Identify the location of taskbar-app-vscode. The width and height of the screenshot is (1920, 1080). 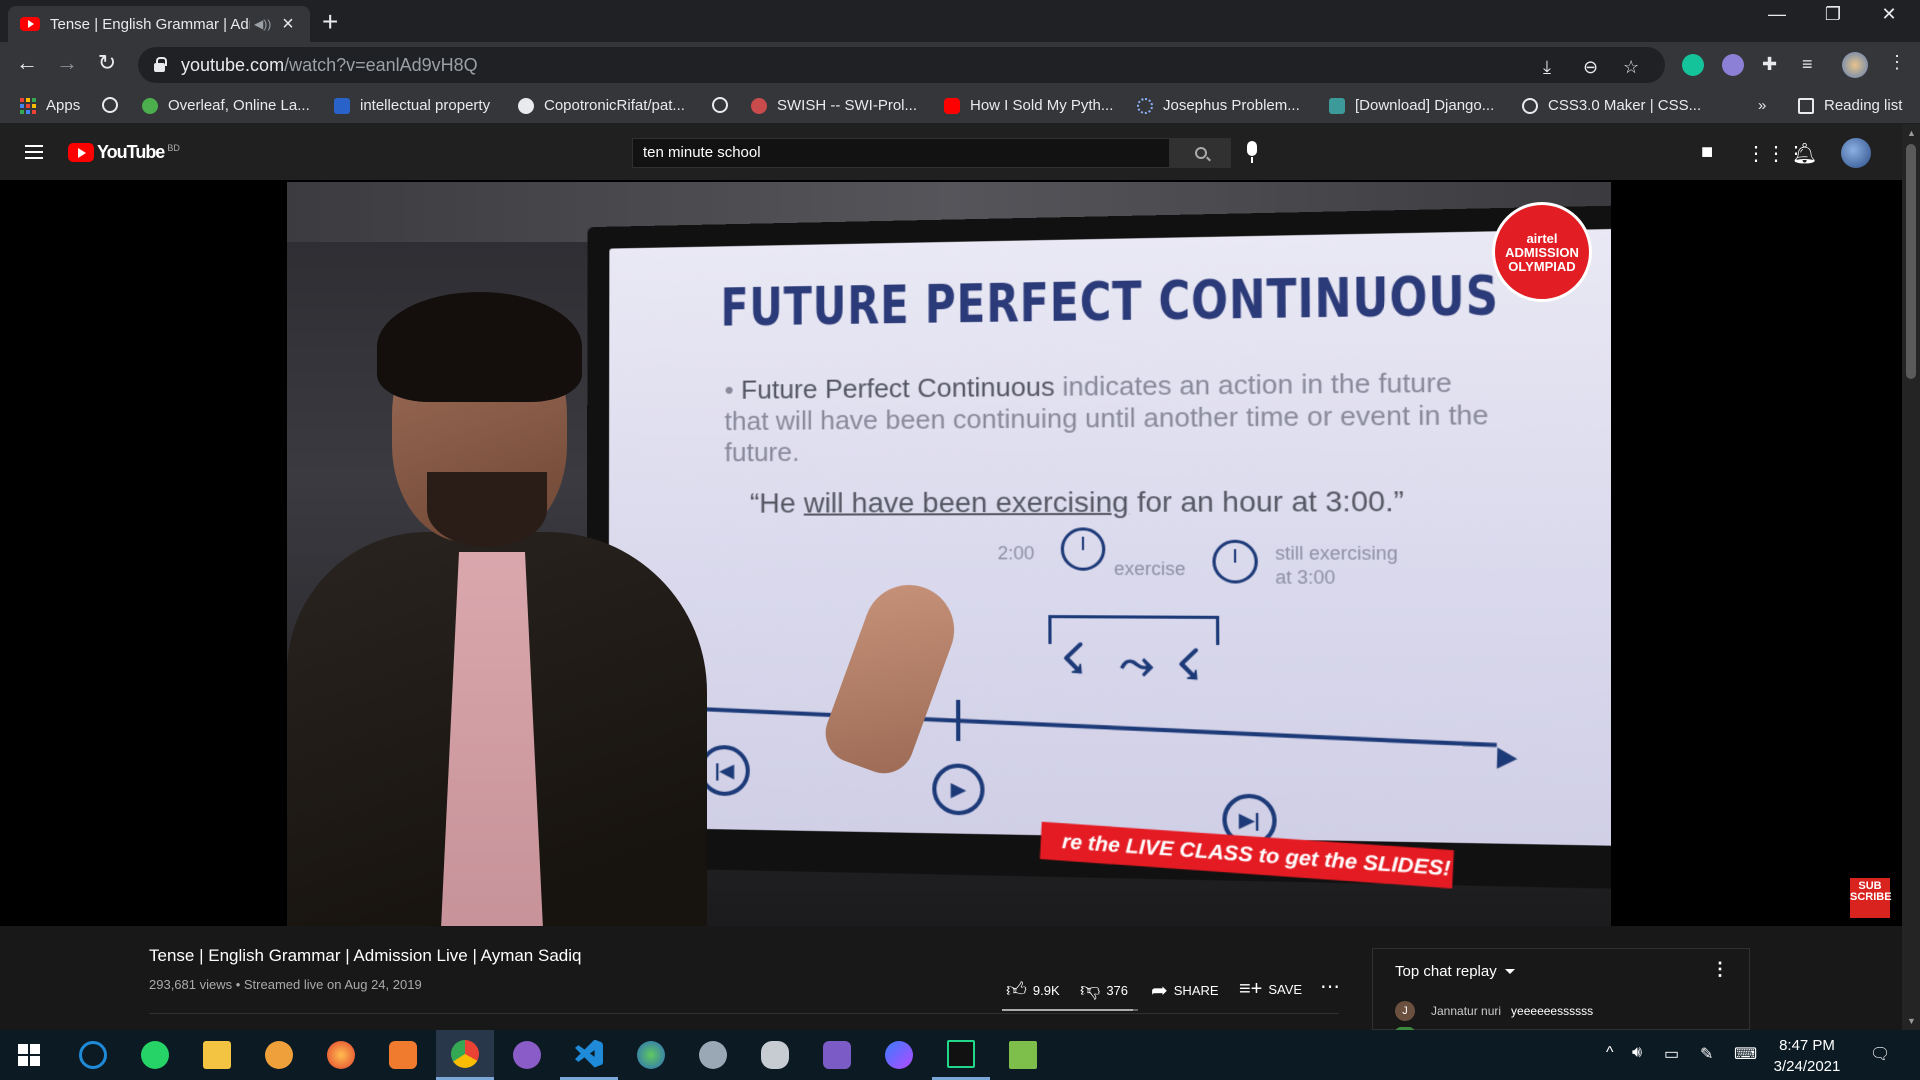
(589, 1055).